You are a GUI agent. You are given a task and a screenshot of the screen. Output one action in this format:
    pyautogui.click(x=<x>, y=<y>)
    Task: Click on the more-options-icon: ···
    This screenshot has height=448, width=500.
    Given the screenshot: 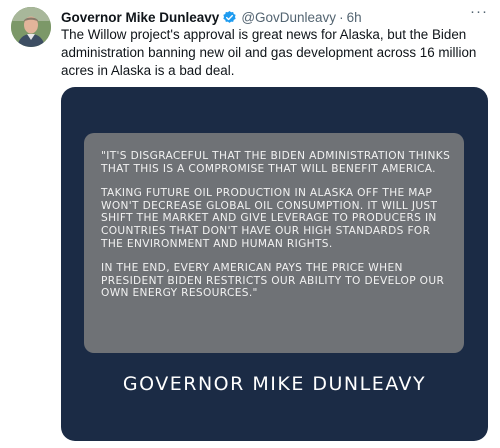 What is the action you would take?
    pyautogui.click(x=479, y=13)
    